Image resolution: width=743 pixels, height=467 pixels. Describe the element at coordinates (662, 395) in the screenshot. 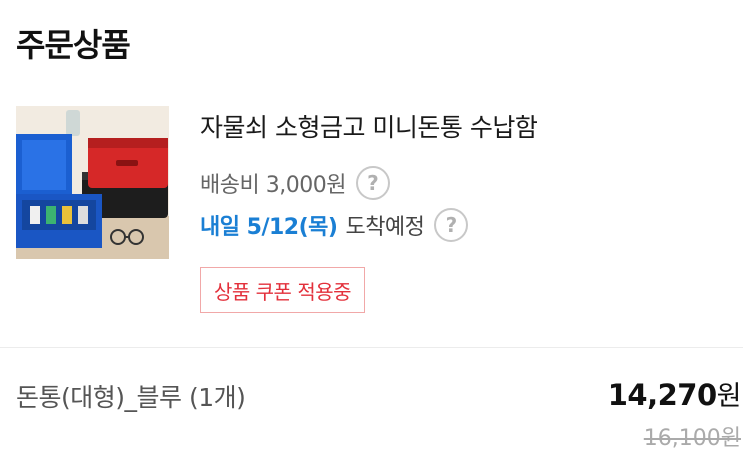

I see `sale-price-value: 14,270` at that location.